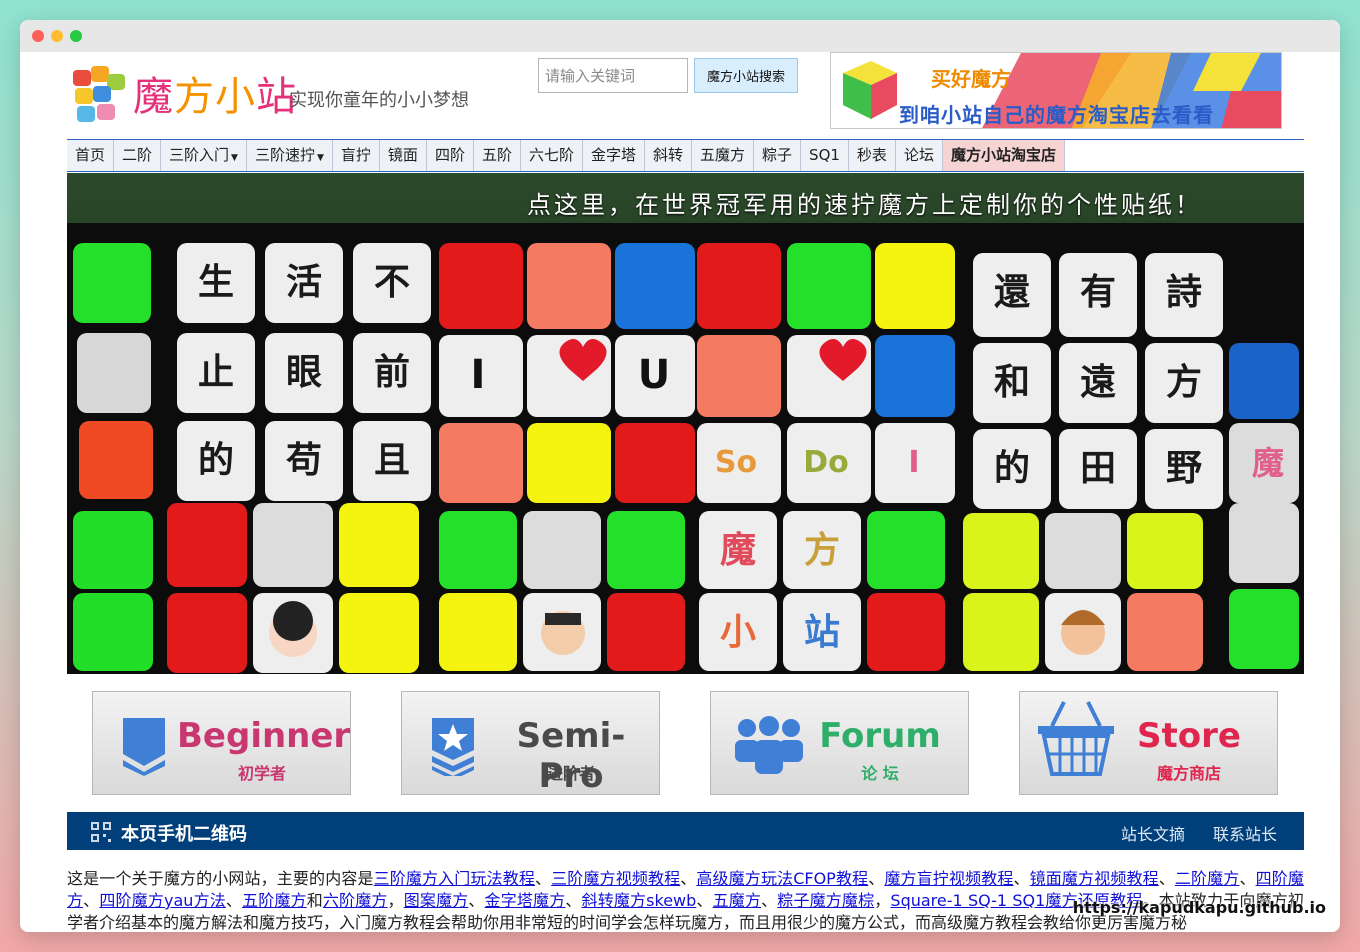  Describe the element at coordinates (613, 75) in the screenshot. I see `search-input` at that location.